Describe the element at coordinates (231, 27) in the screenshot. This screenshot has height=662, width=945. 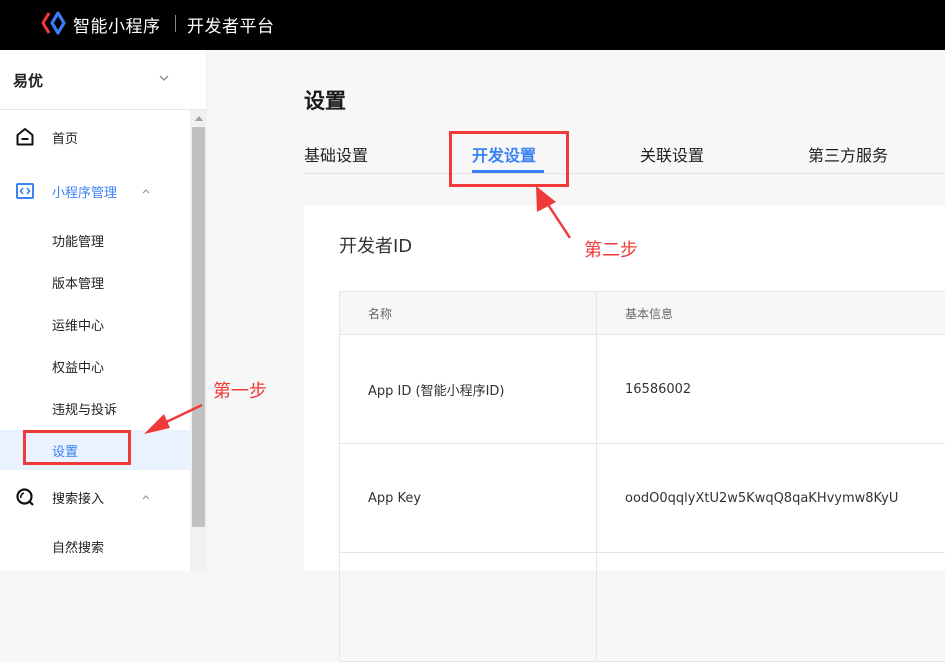
I see `platform-name: 开发者平台` at that location.